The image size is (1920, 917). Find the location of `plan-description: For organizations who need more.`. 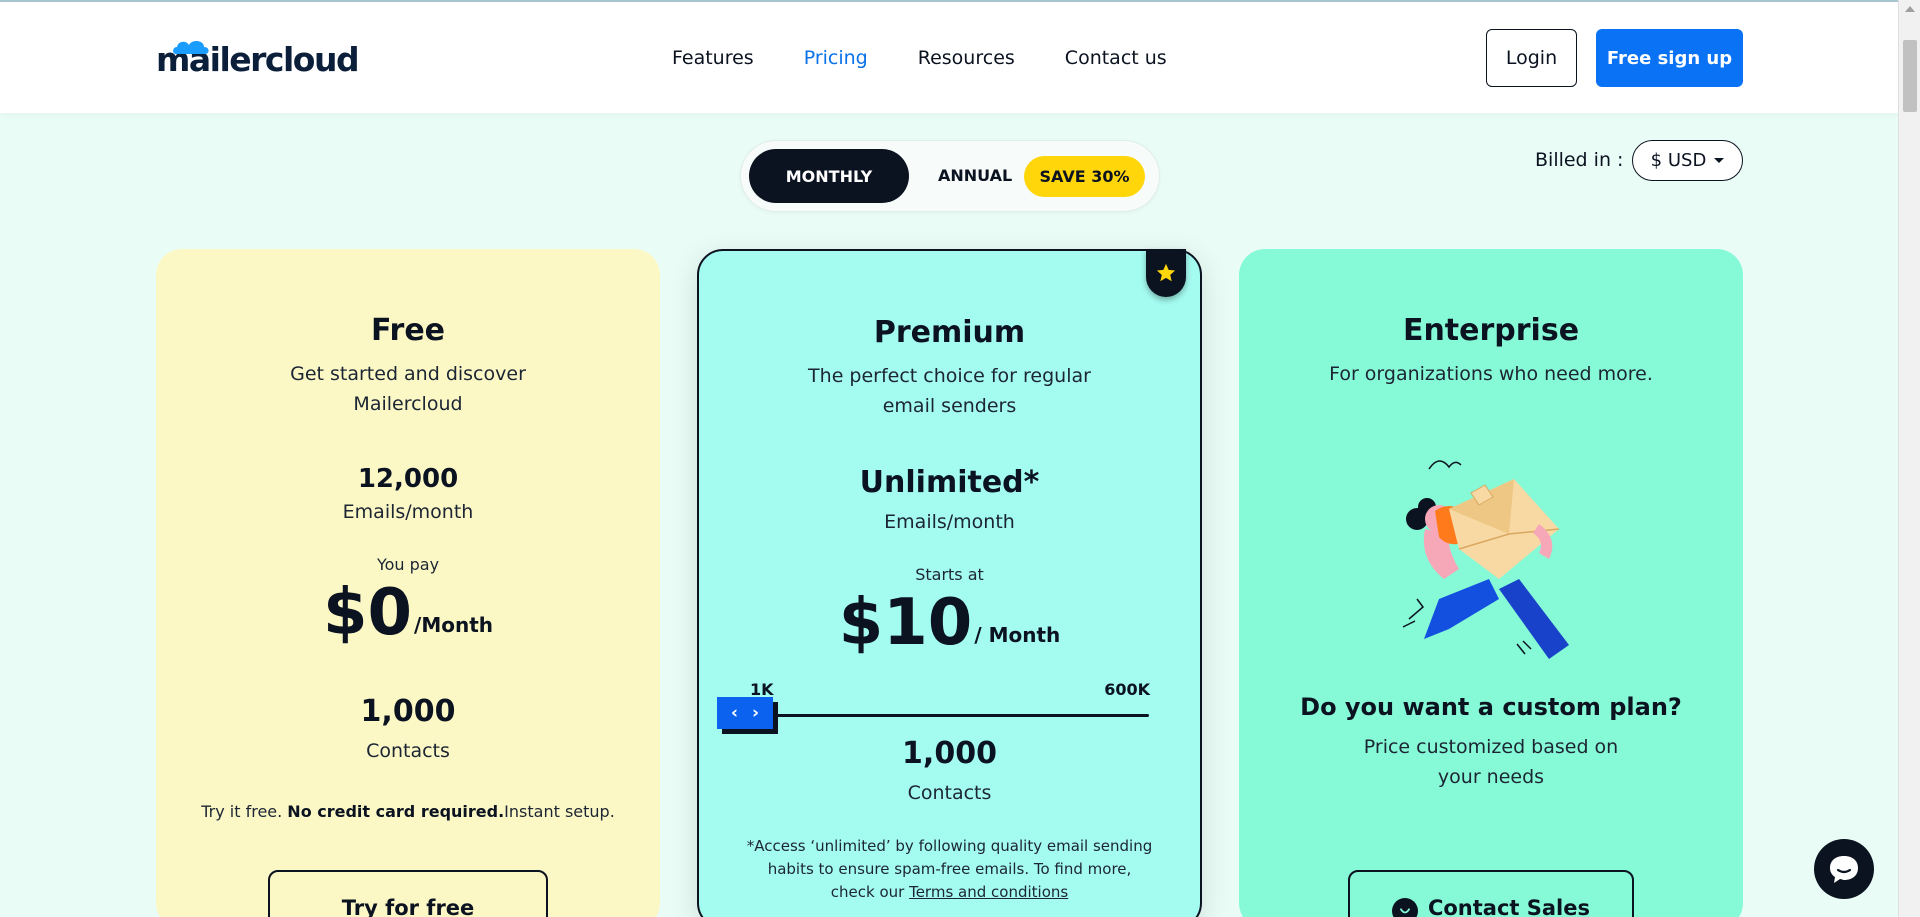

plan-description: For organizations who need more. is located at coordinates (1491, 374).